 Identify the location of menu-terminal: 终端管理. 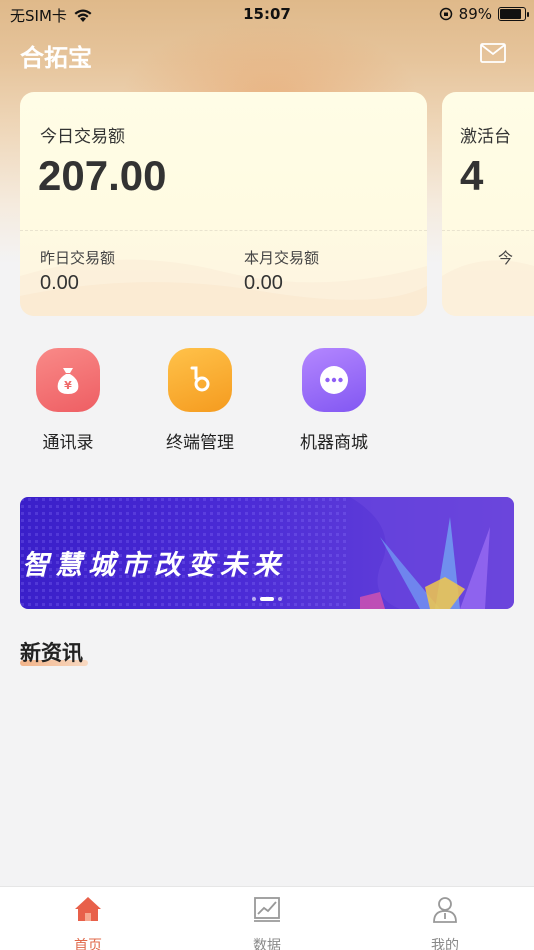
(200, 400).